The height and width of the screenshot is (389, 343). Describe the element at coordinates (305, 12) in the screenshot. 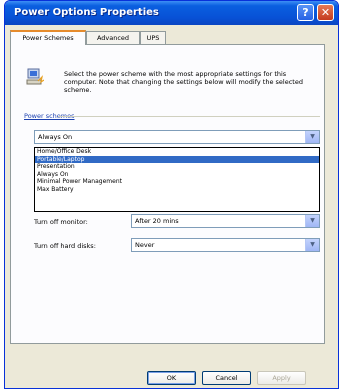

I see `help-button: ?` at that location.